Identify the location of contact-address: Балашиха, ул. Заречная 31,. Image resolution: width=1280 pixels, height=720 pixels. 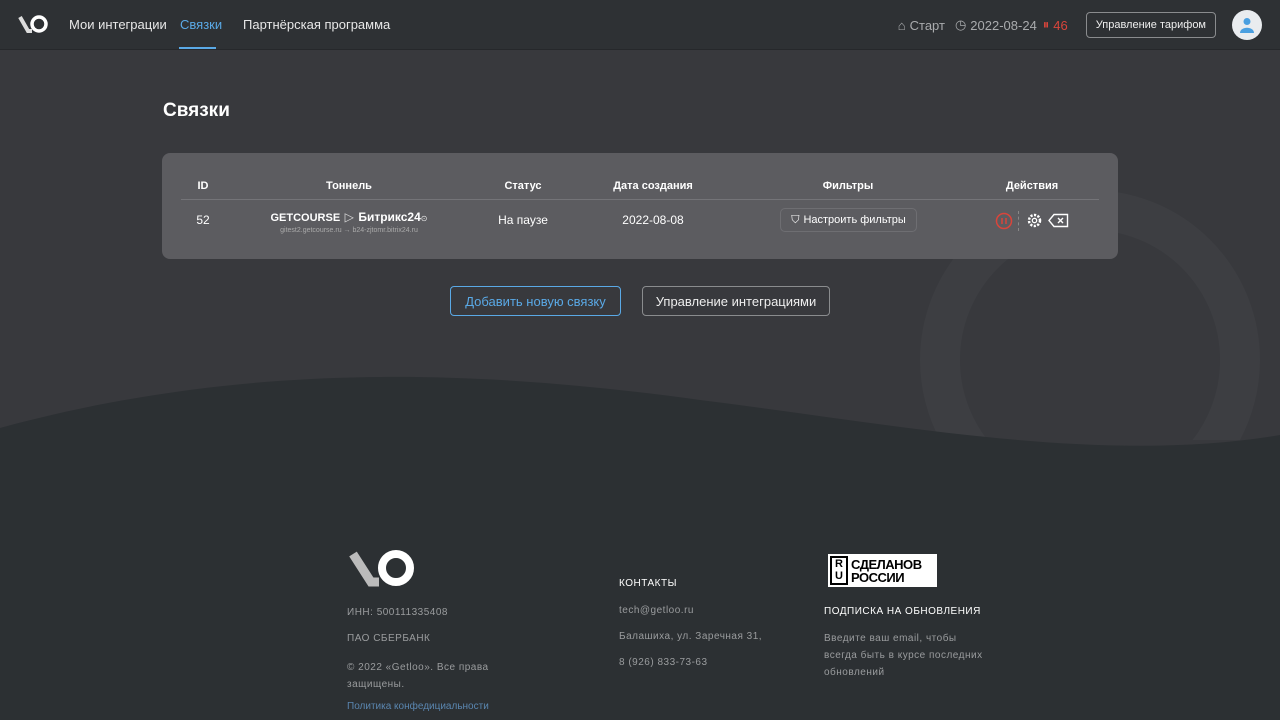
(691, 636).